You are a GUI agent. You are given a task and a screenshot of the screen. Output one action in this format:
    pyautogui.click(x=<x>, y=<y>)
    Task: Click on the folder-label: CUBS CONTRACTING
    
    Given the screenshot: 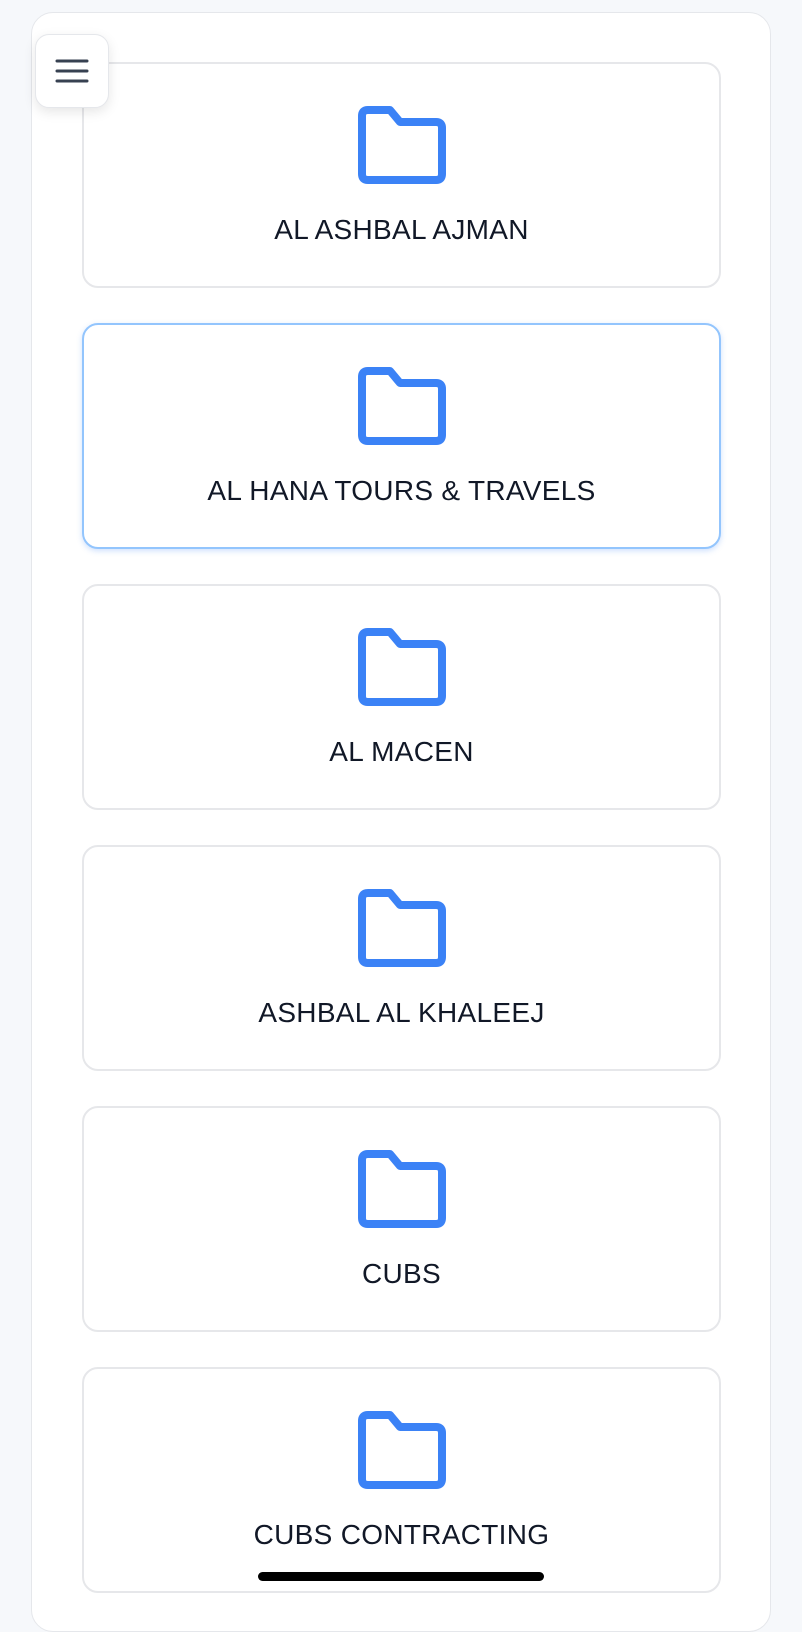 What is the action you would take?
    pyautogui.click(x=401, y=1534)
    